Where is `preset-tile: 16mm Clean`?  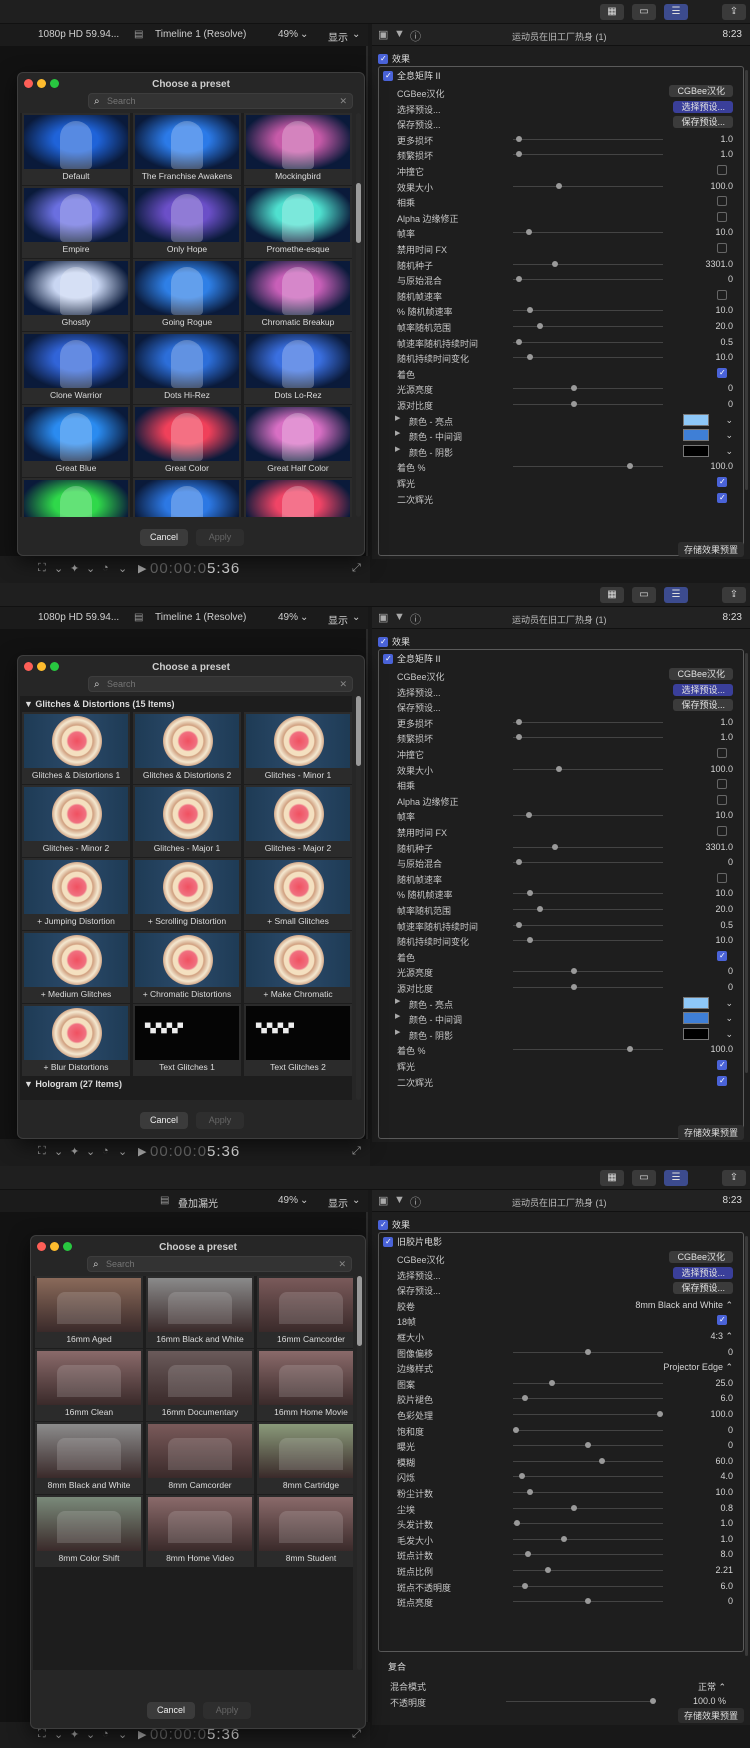 preset-tile: 16mm Clean is located at coordinates (89, 1385).